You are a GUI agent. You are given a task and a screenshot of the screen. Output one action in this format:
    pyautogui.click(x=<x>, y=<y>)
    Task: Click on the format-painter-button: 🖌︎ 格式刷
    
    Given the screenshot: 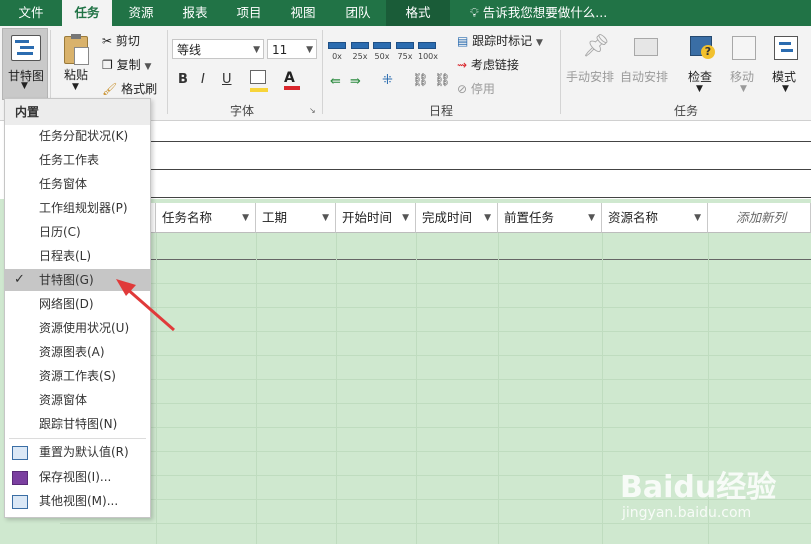 What is the action you would take?
    pyautogui.click(x=129, y=88)
    